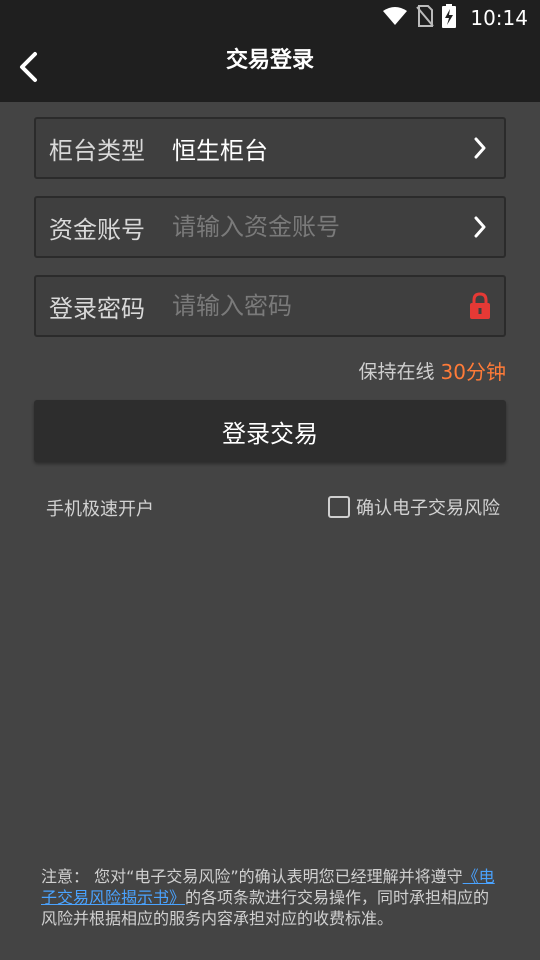 The height and width of the screenshot is (960, 540). I want to click on risk-confirm-label: 确认电子交易风险, so click(428, 508).